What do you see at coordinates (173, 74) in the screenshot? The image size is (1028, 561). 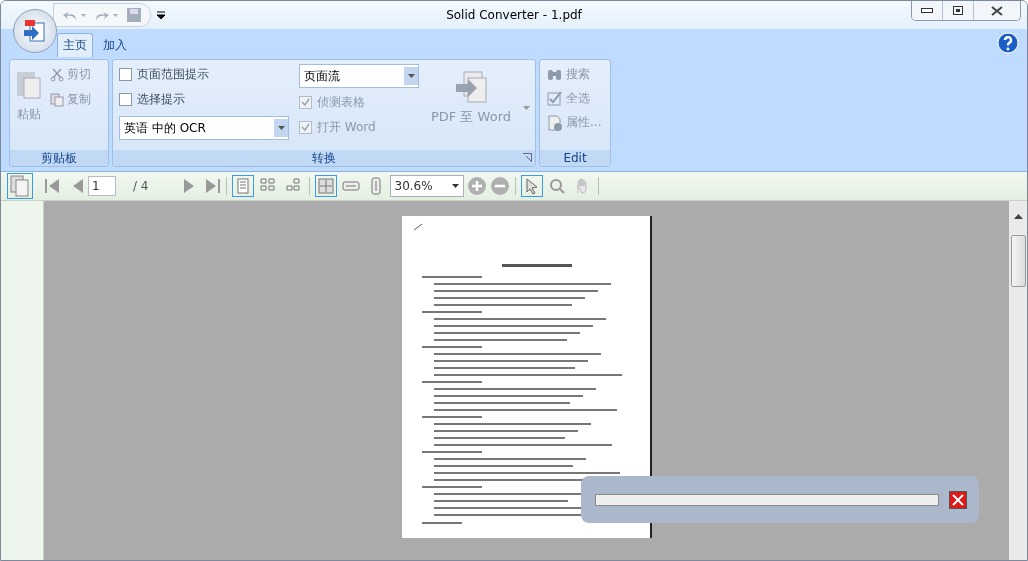 I see `checkbox-label: 页面范围提示` at bounding box center [173, 74].